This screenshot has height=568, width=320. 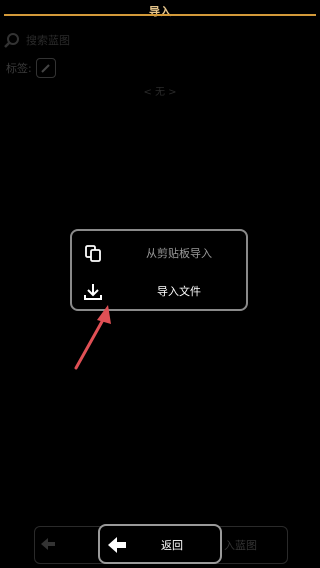 What do you see at coordinates (160, 544) in the screenshot?
I see `back-button: 返回` at bounding box center [160, 544].